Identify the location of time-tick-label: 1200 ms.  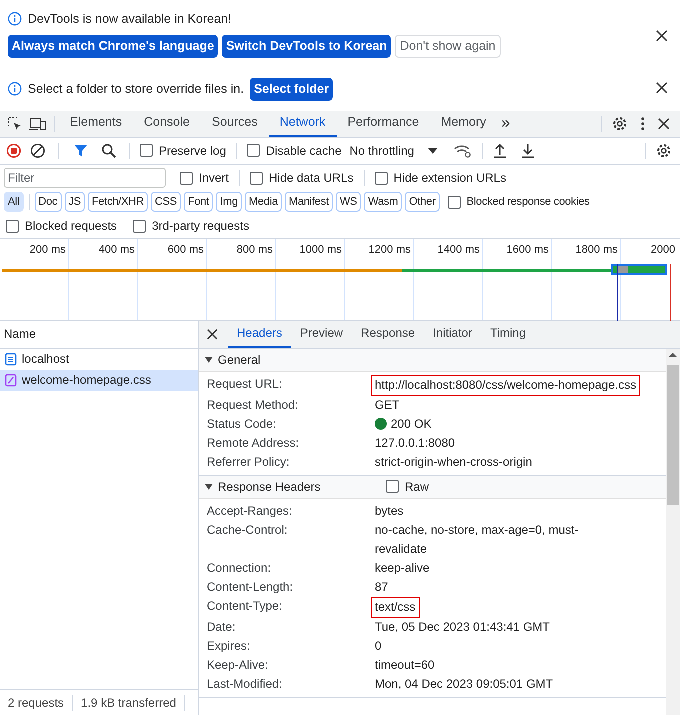
(389, 250).